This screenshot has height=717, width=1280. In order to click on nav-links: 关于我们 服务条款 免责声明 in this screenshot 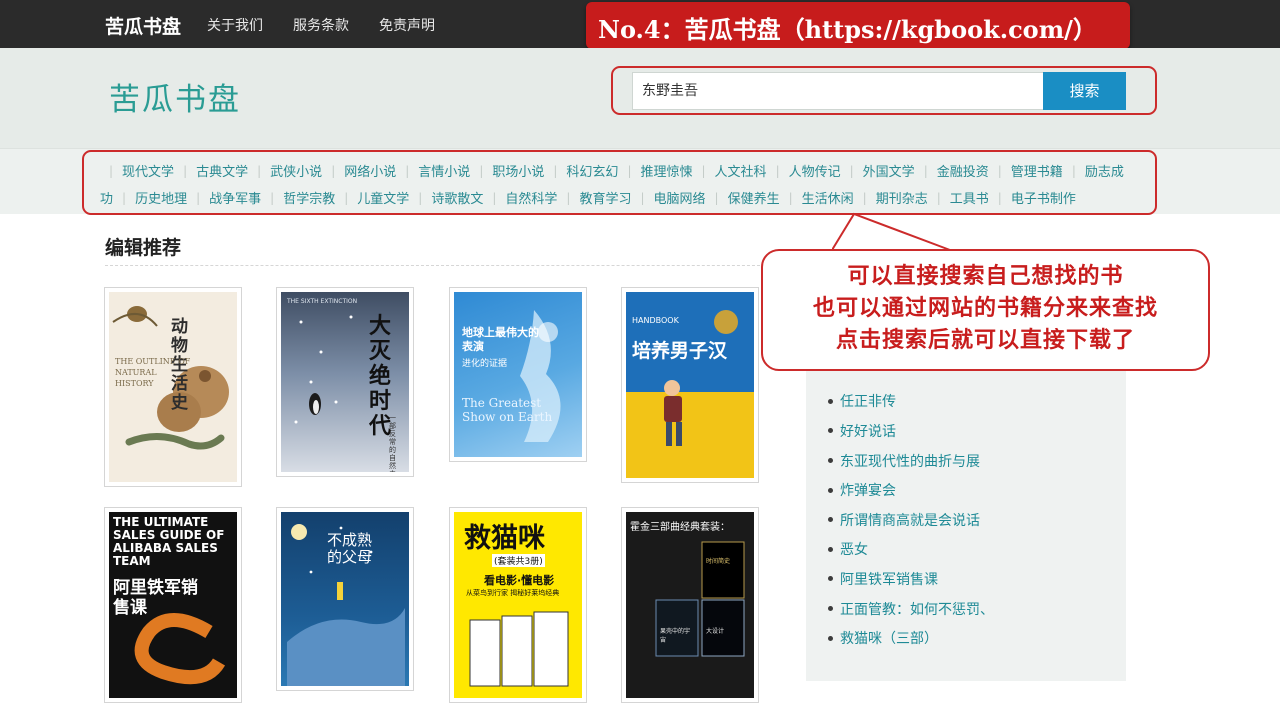, I will do `click(321, 25)`.